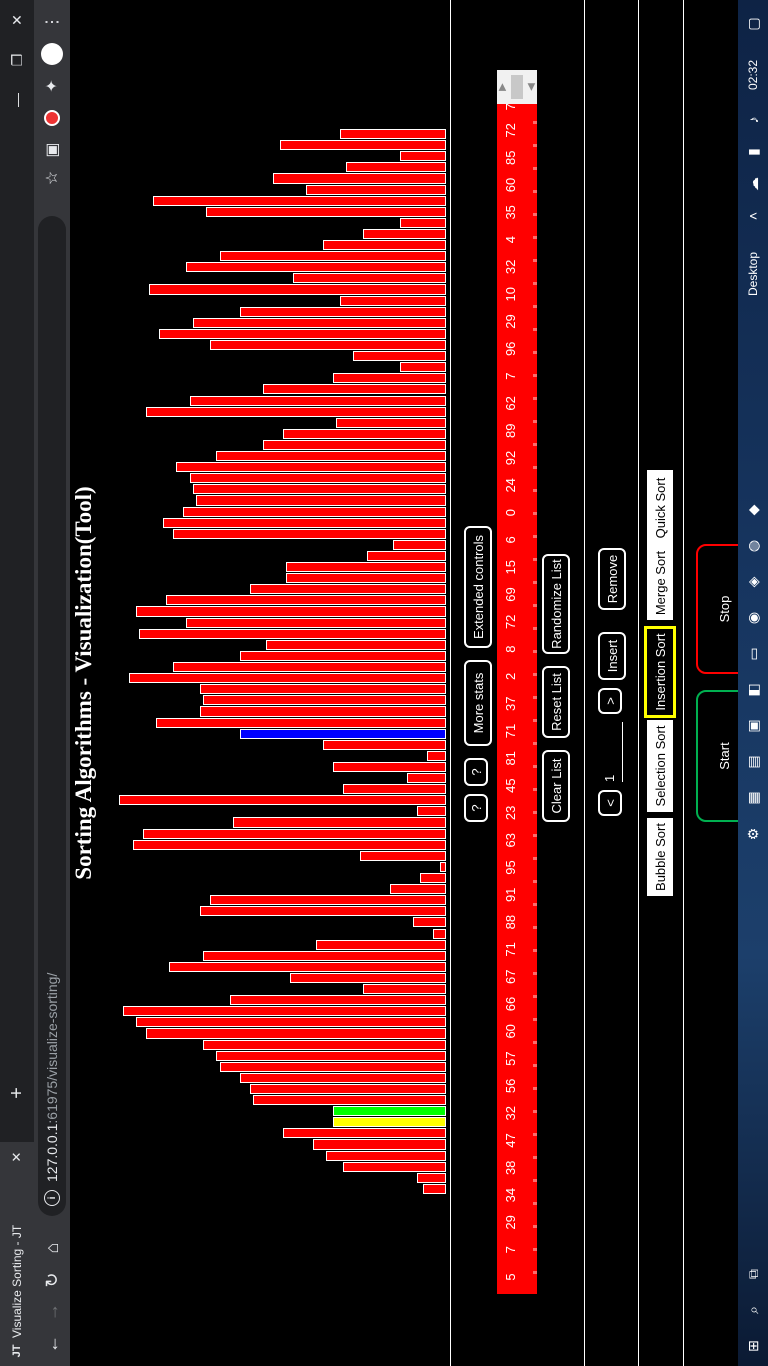 The width and height of the screenshot is (768, 1366). What do you see at coordinates (52, 118) in the screenshot?
I see `pdf-icon` at bounding box center [52, 118].